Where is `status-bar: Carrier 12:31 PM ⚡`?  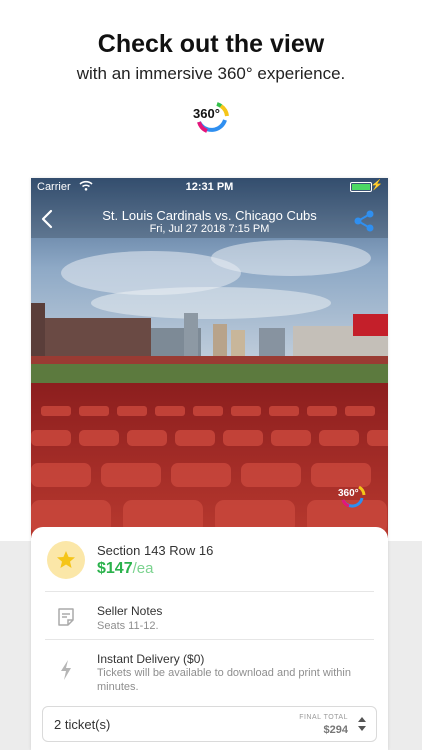 status-bar: Carrier 12:31 PM ⚡ is located at coordinates (209, 187).